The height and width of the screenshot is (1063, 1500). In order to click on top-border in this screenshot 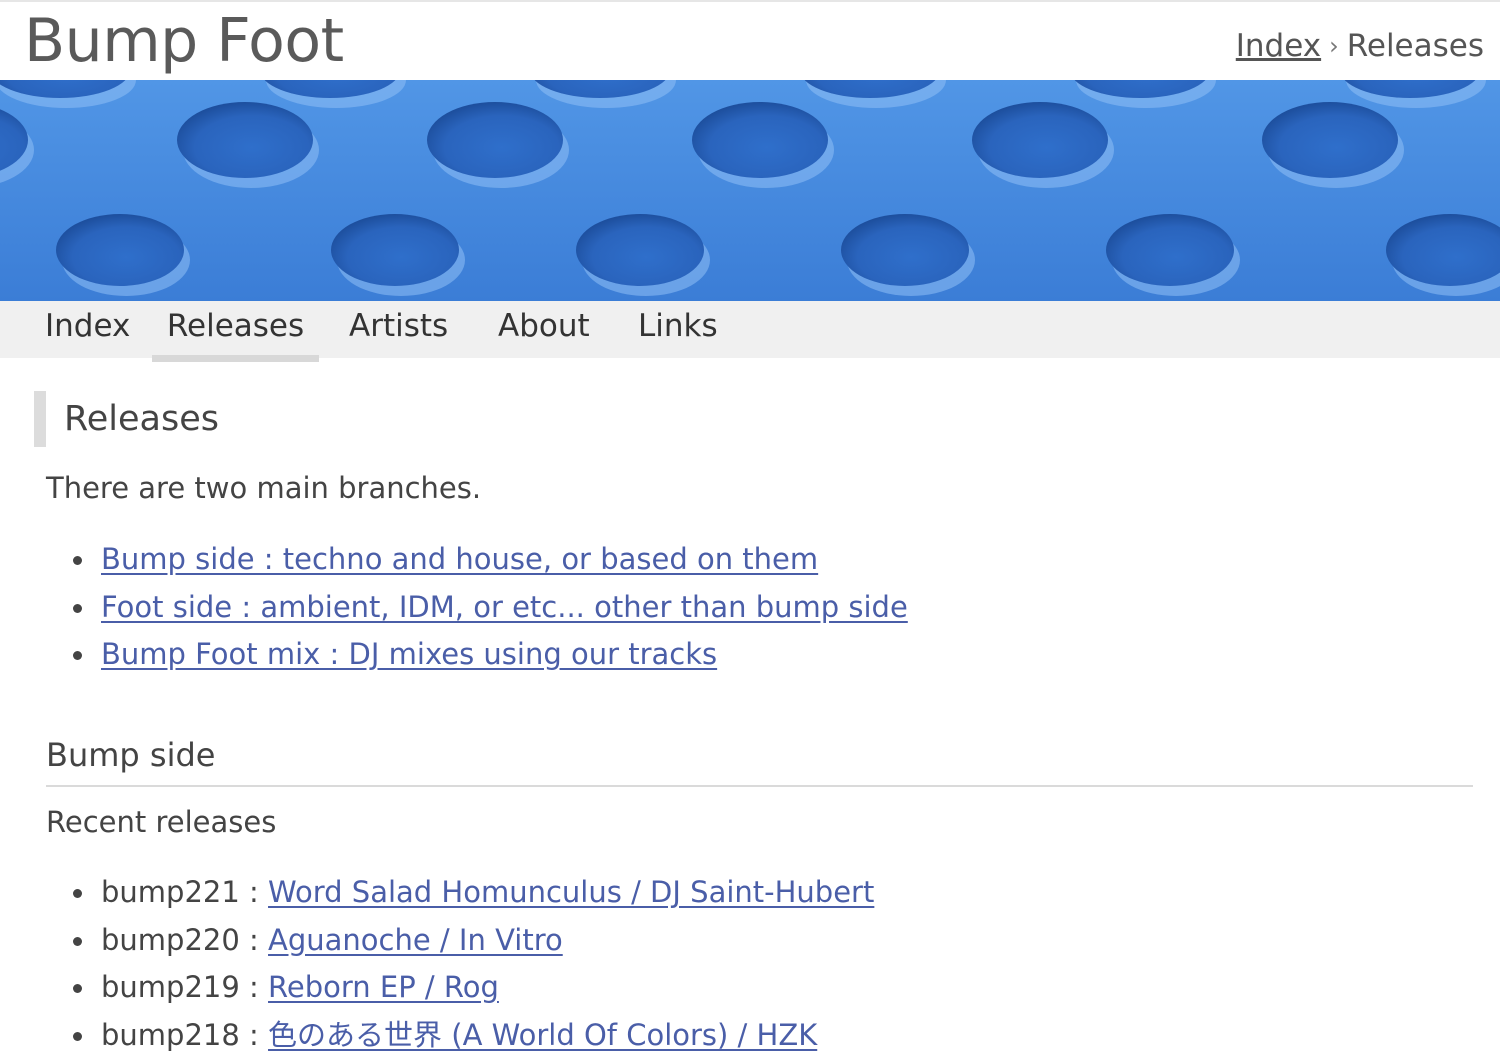, I will do `click(750, 1)`.